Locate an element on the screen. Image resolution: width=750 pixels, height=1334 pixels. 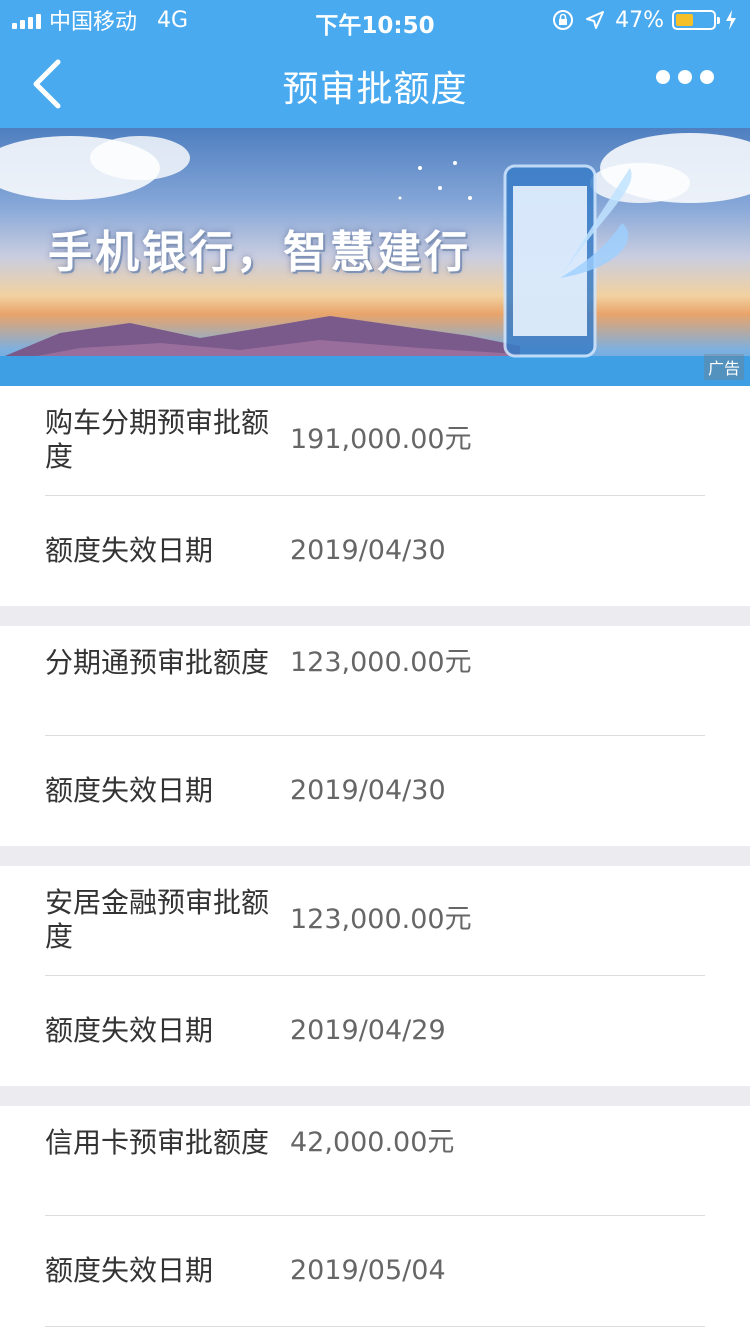
status-right: 47% is located at coordinates (644, 20).